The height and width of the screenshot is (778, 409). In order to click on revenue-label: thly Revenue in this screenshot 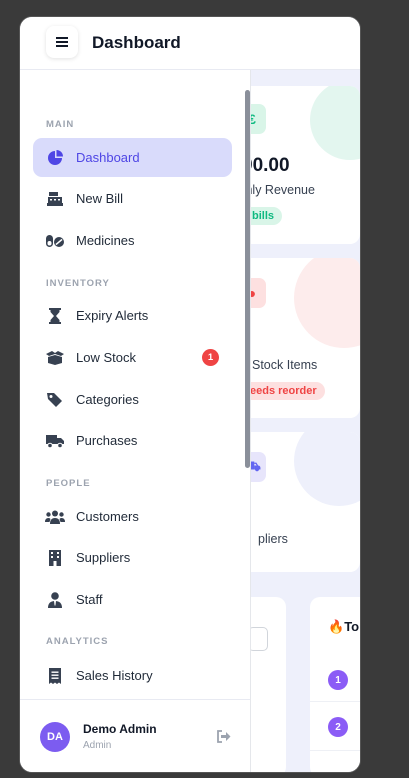, I will do `click(278, 190)`.